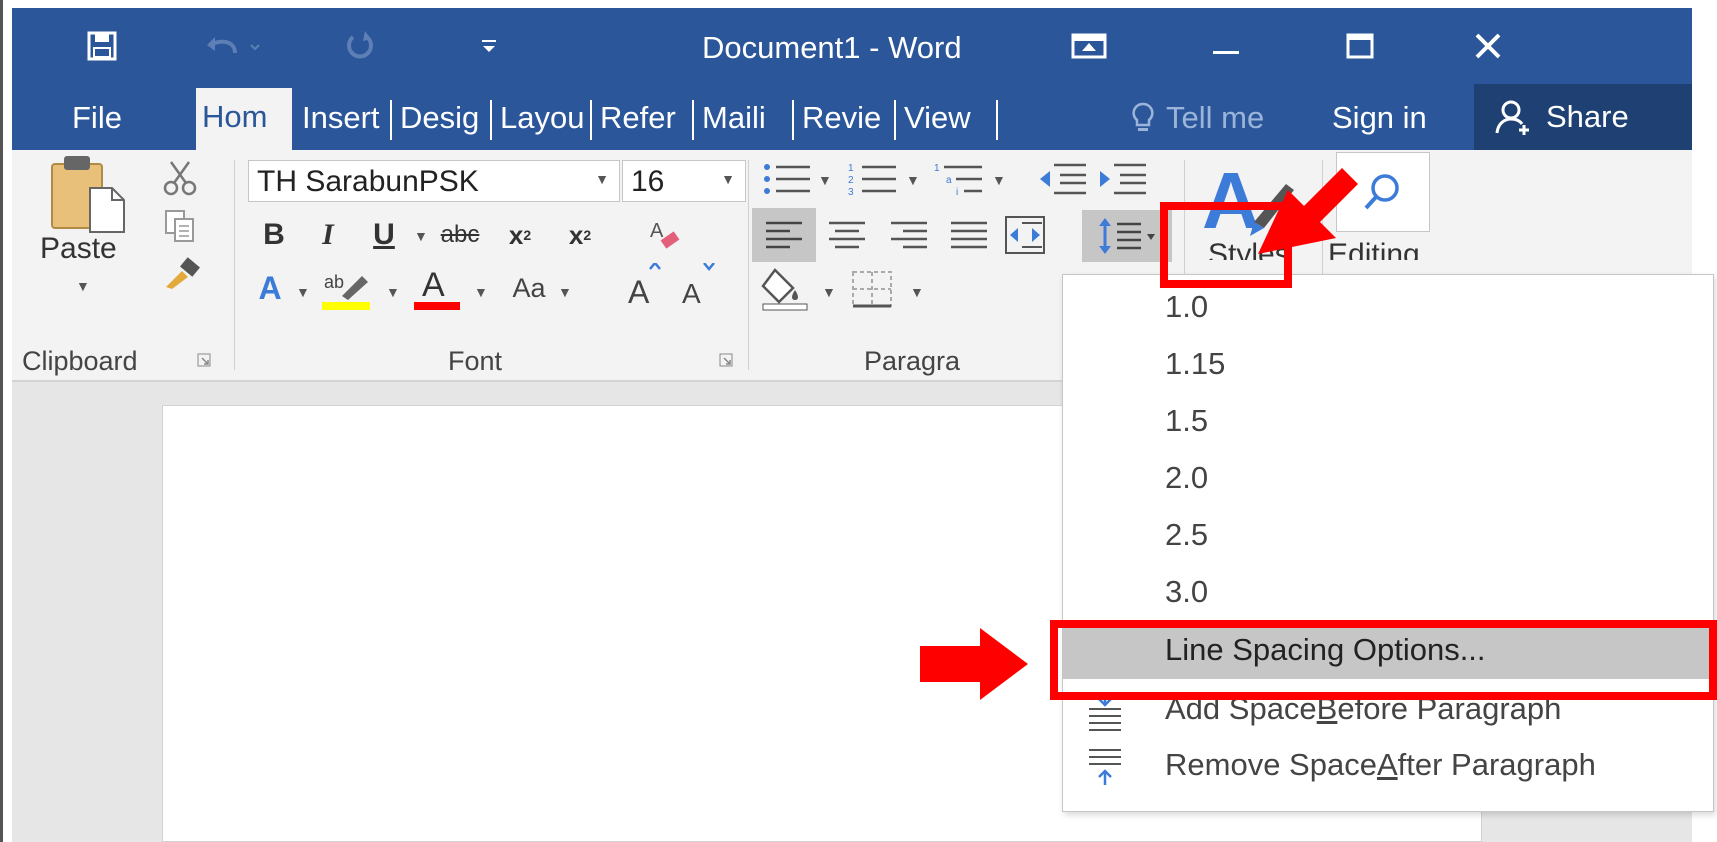 The height and width of the screenshot is (842, 1717). I want to click on minimize-icon, so click(1226, 46).